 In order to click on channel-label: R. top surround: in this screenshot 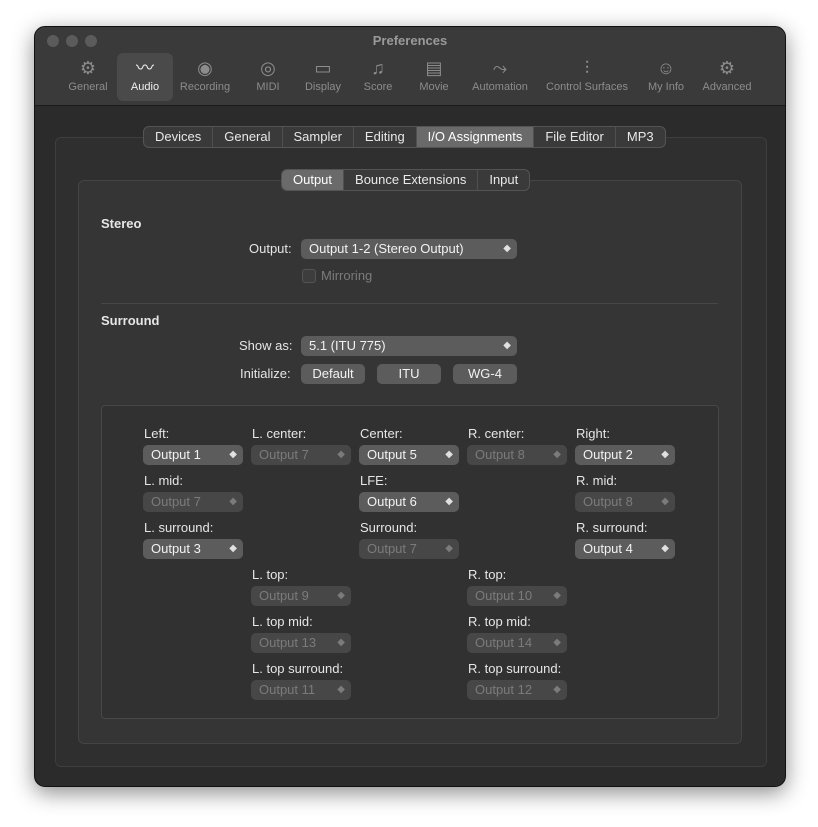, I will do `click(515, 668)`.